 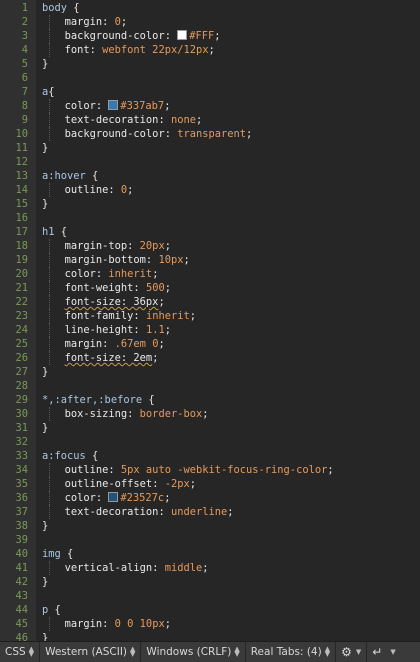 What do you see at coordinates (130, 316) in the screenshot?
I see `line-code: font-family: inherit;` at bounding box center [130, 316].